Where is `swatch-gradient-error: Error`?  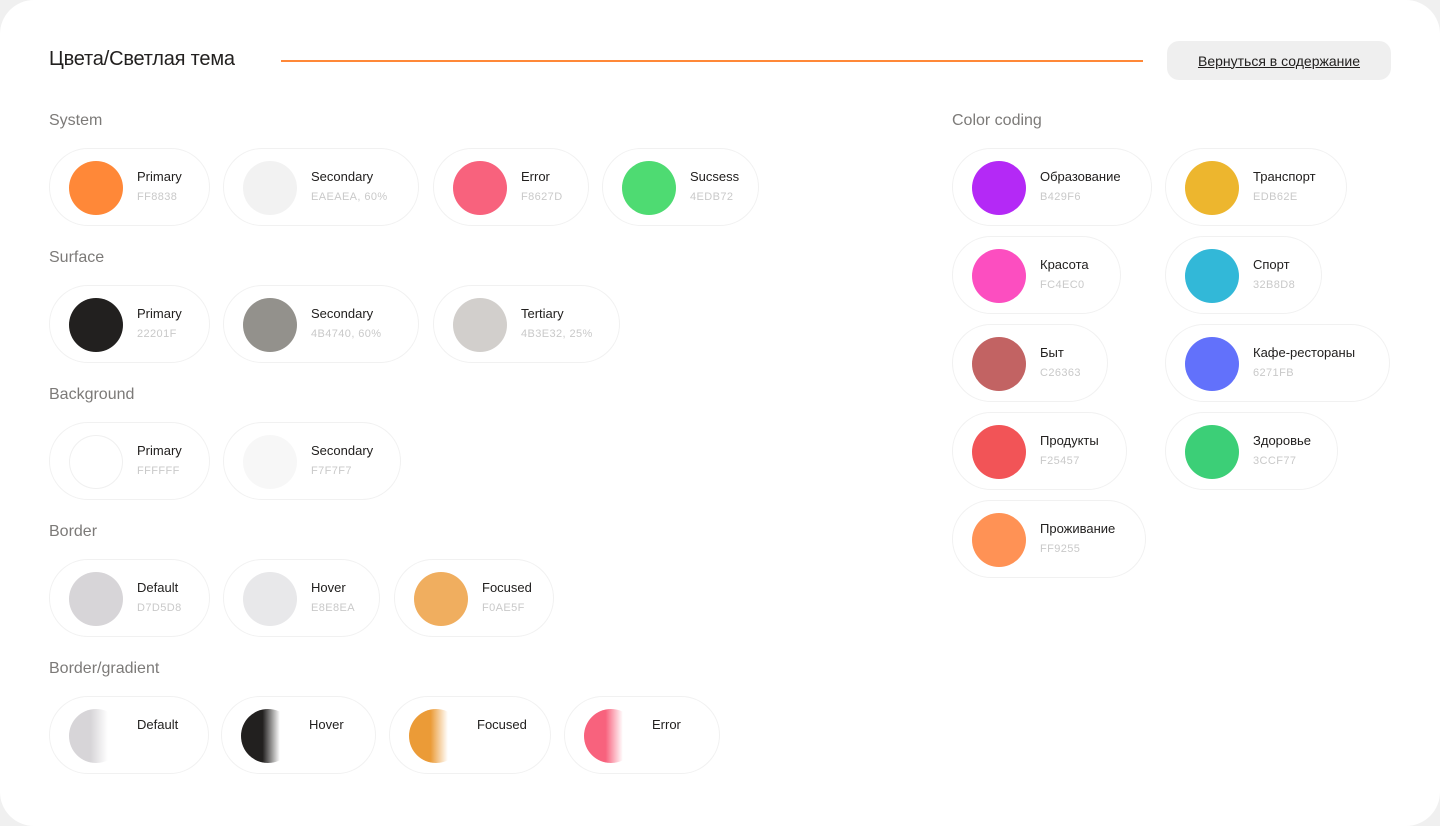 swatch-gradient-error: Error is located at coordinates (642, 735).